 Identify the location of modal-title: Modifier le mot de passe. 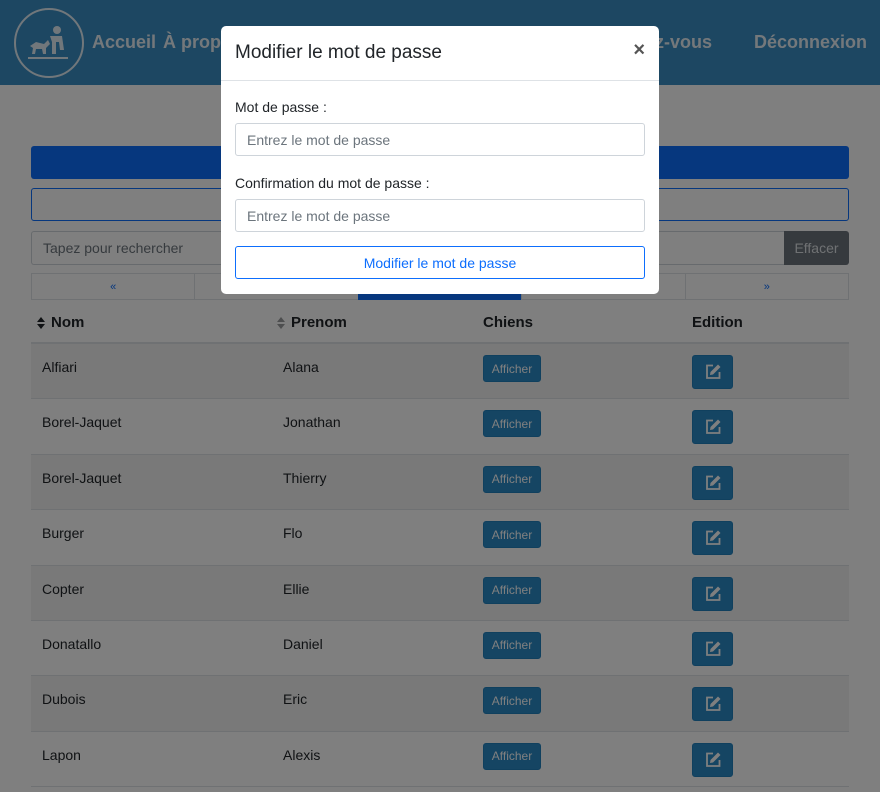
(338, 52).